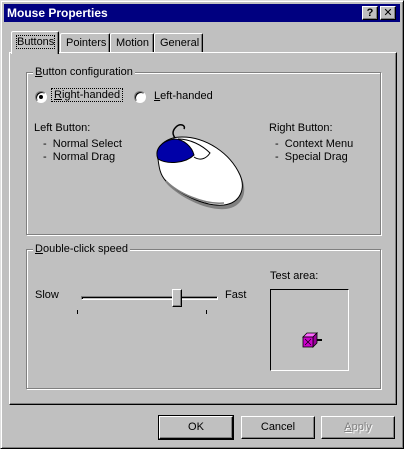 The height and width of the screenshot is (449, 404). I want to click on radio-selected-dot, so click(41, 97).